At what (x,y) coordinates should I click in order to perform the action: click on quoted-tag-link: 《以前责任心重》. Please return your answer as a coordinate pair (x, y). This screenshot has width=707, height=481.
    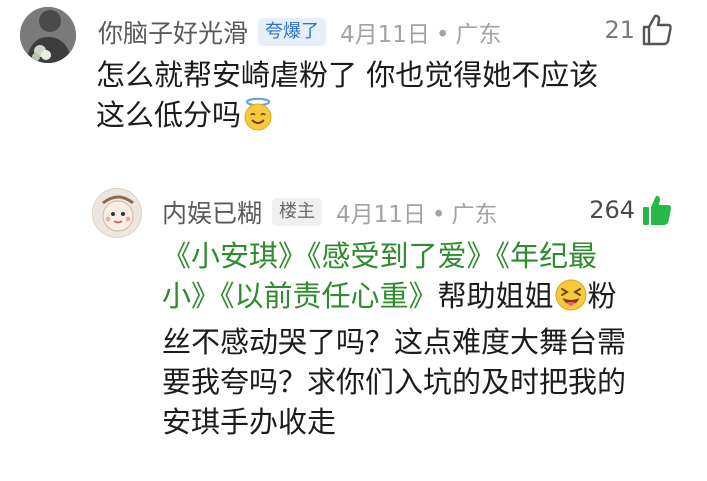
    Looking at the image, I should click on (329, 296).